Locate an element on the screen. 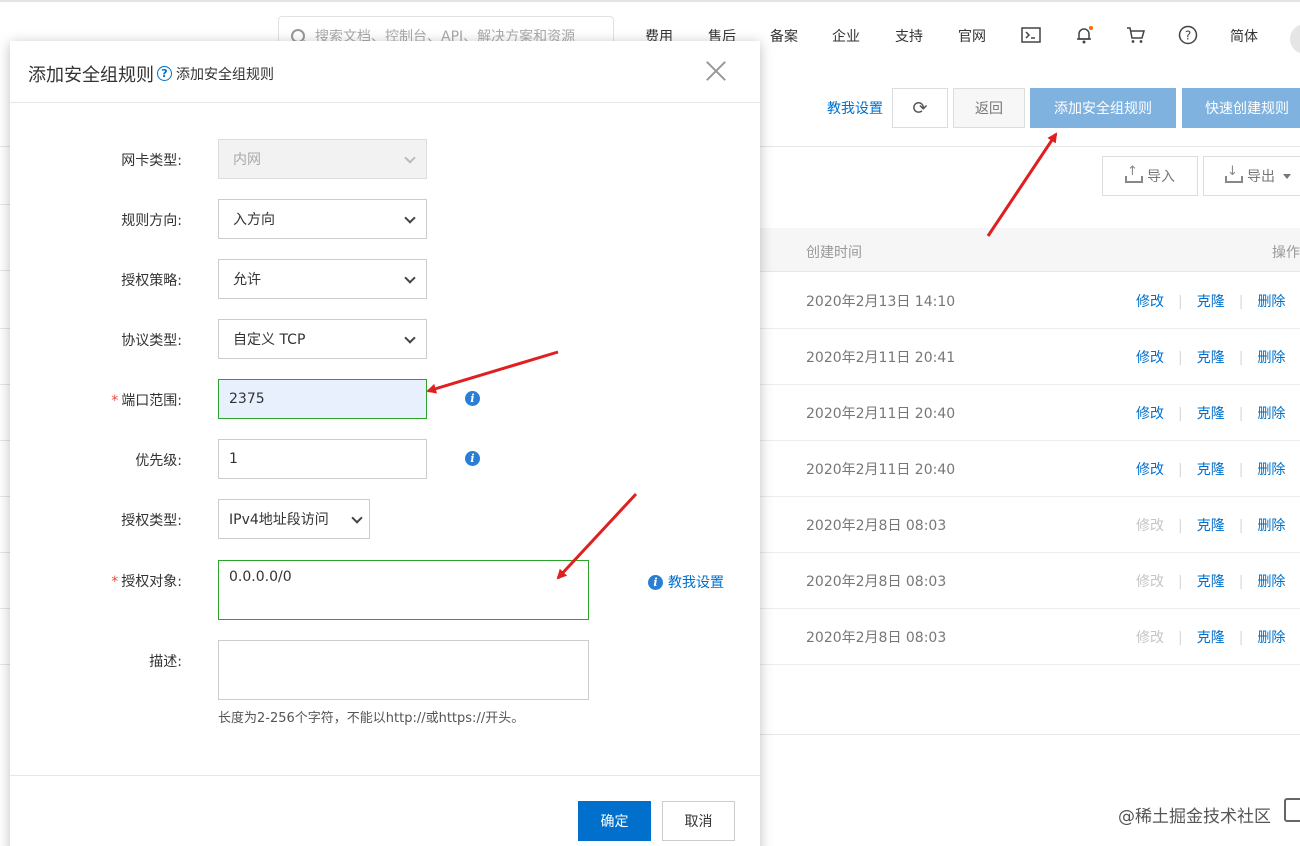 This screenshot has width=1300, height=846. page-left-edge is located at coordinates (5, 458).